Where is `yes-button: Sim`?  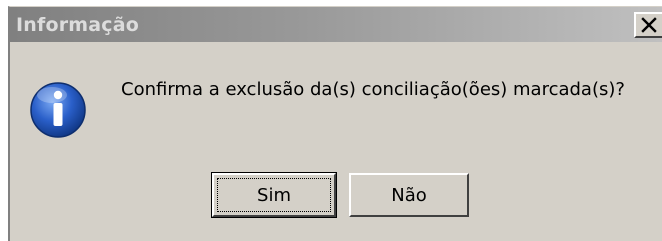 yes-button: Sim is located at coordinates (274, 195).